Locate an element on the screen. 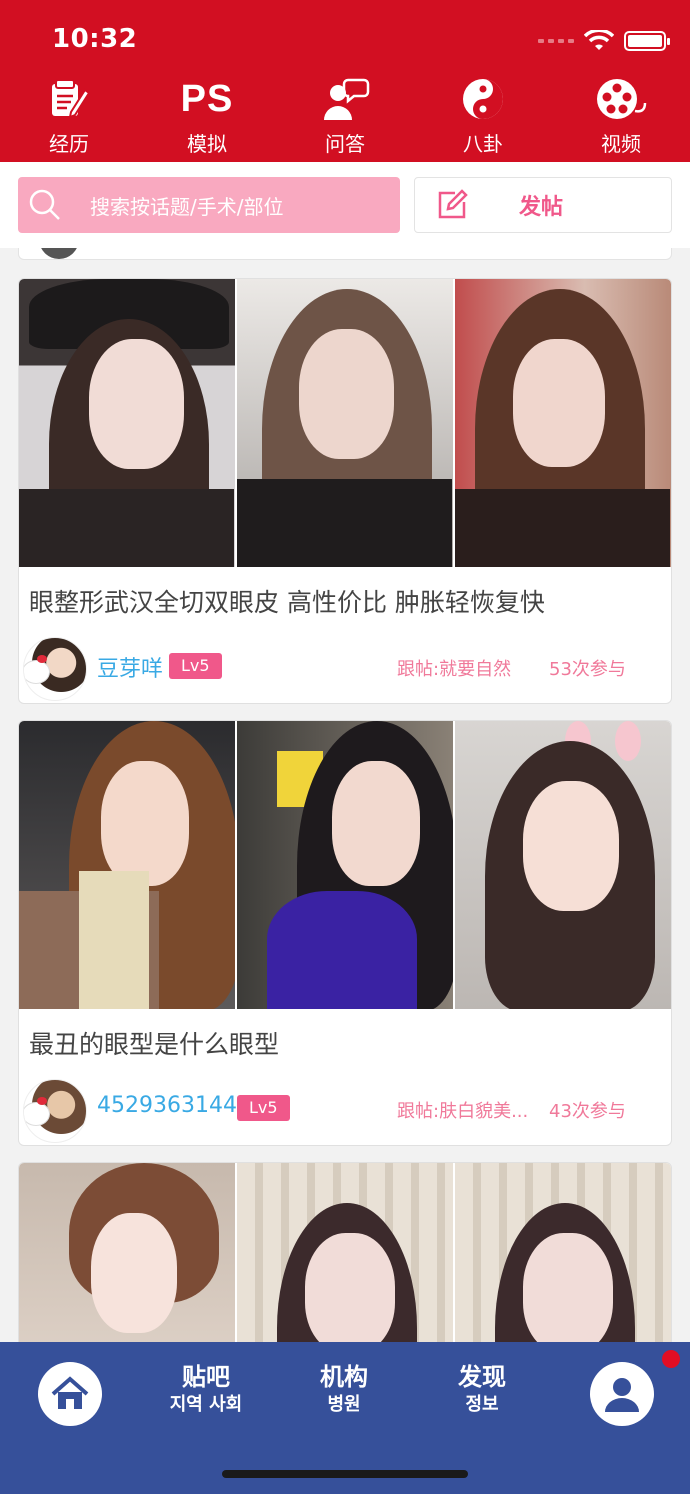 This screenshot has width=690, height=1494. post-photos is located at coordinates (345, 1252).